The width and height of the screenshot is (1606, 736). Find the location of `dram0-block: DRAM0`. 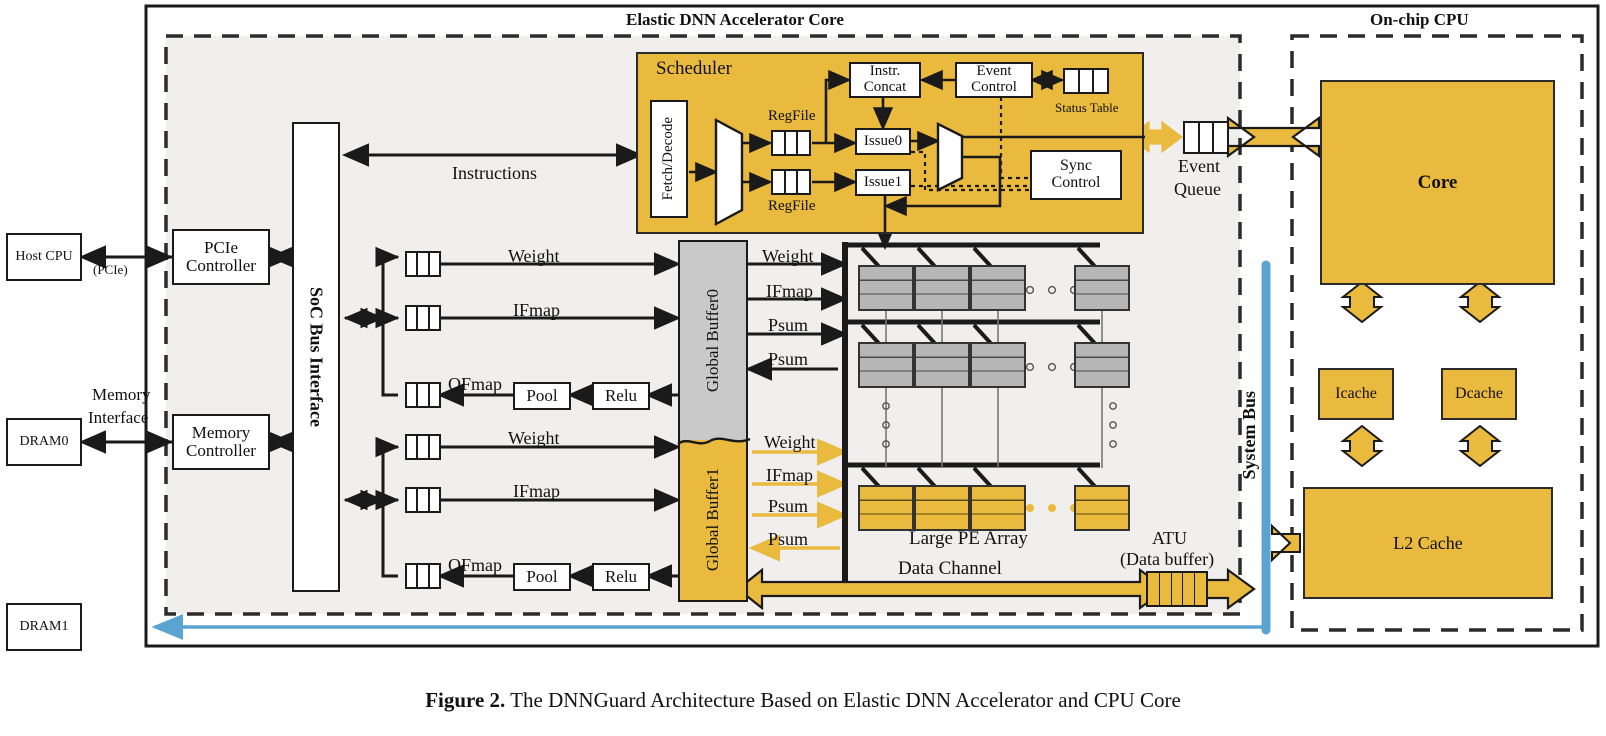

dram0-block: DRAM0 is located at coordinates (44, 442).